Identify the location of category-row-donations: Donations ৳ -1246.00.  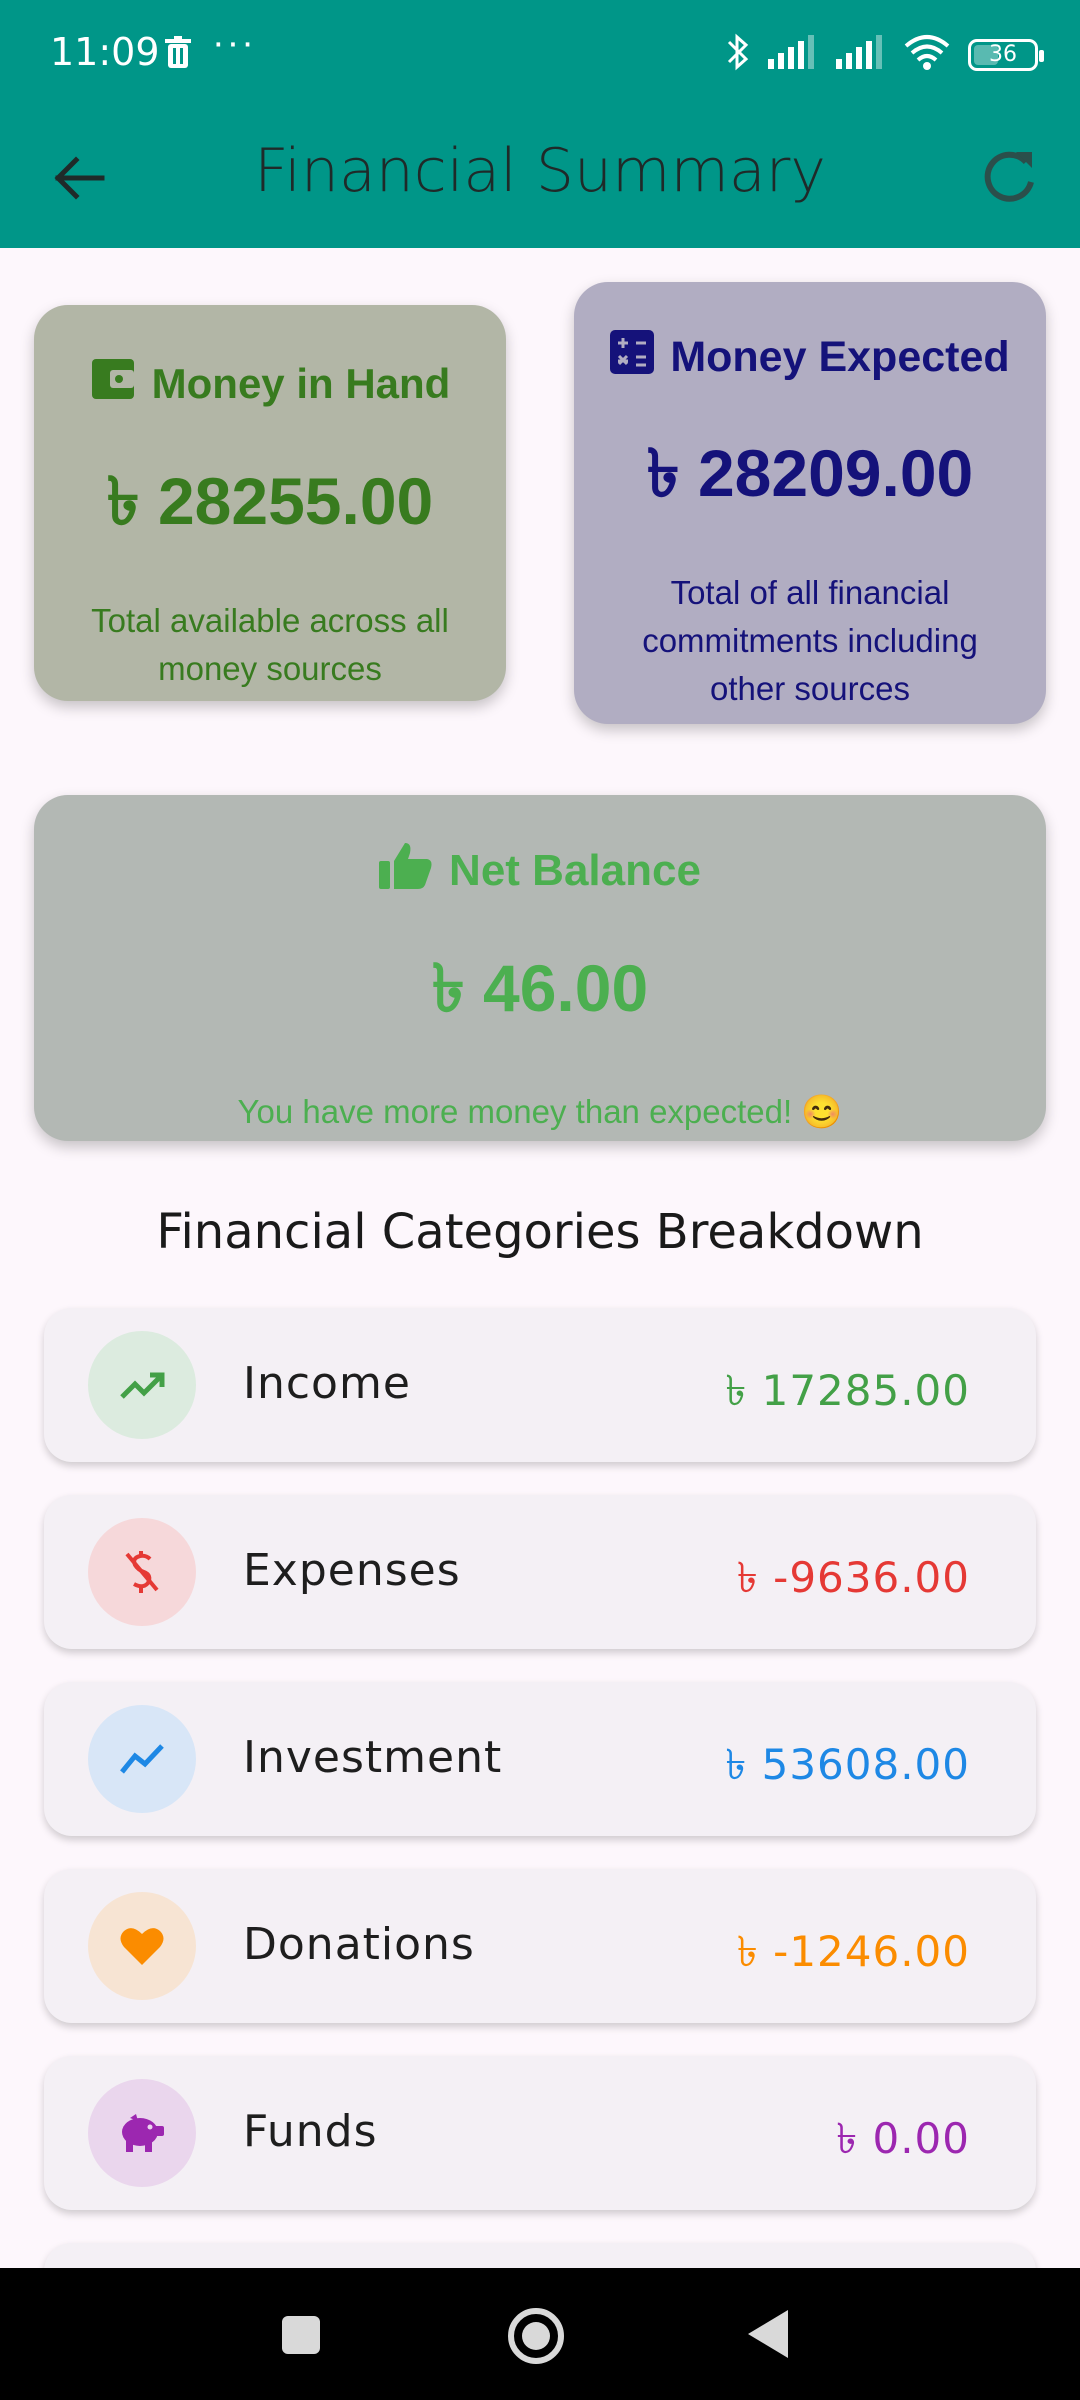
(540, 1946).